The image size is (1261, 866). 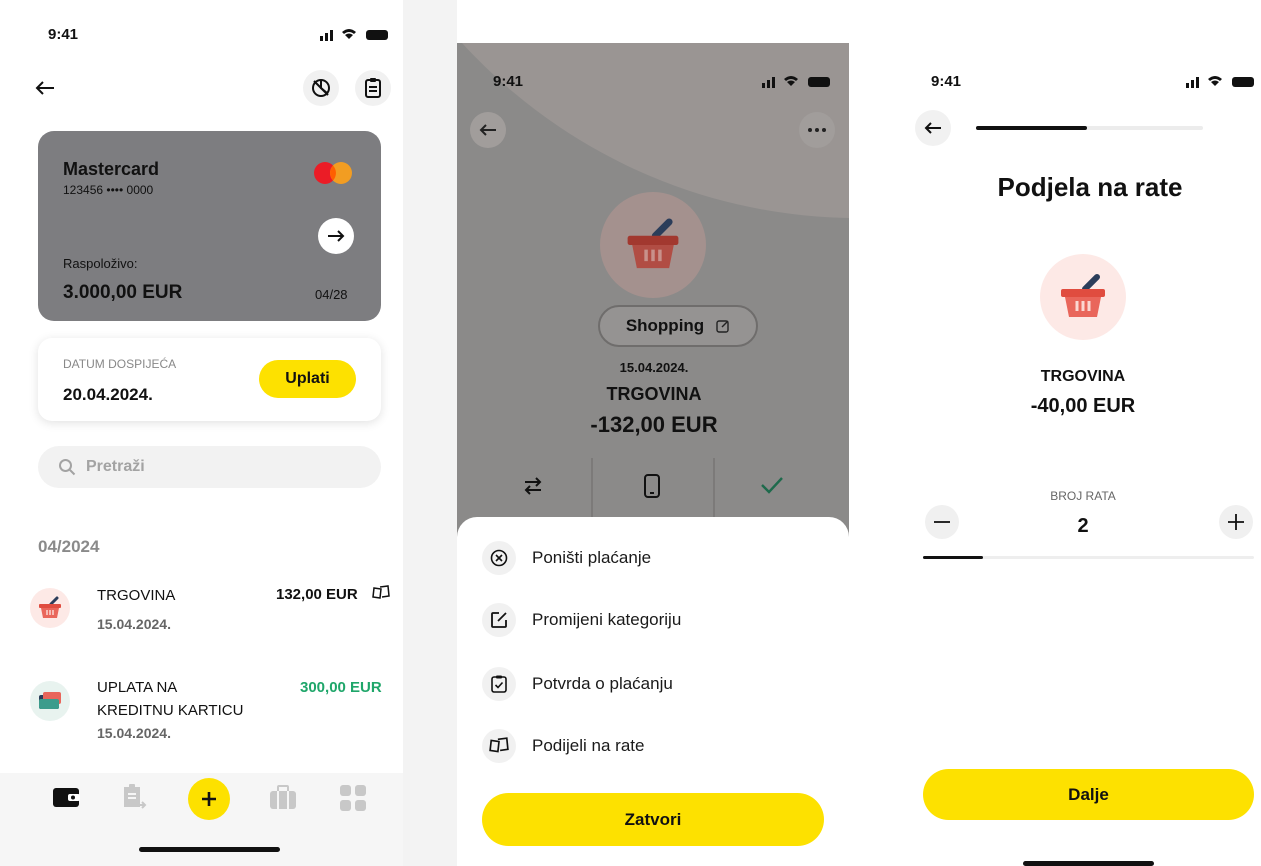 I want to click on menu-item-change-category: Promijeni kategoriju, so click(x=581, y=620).